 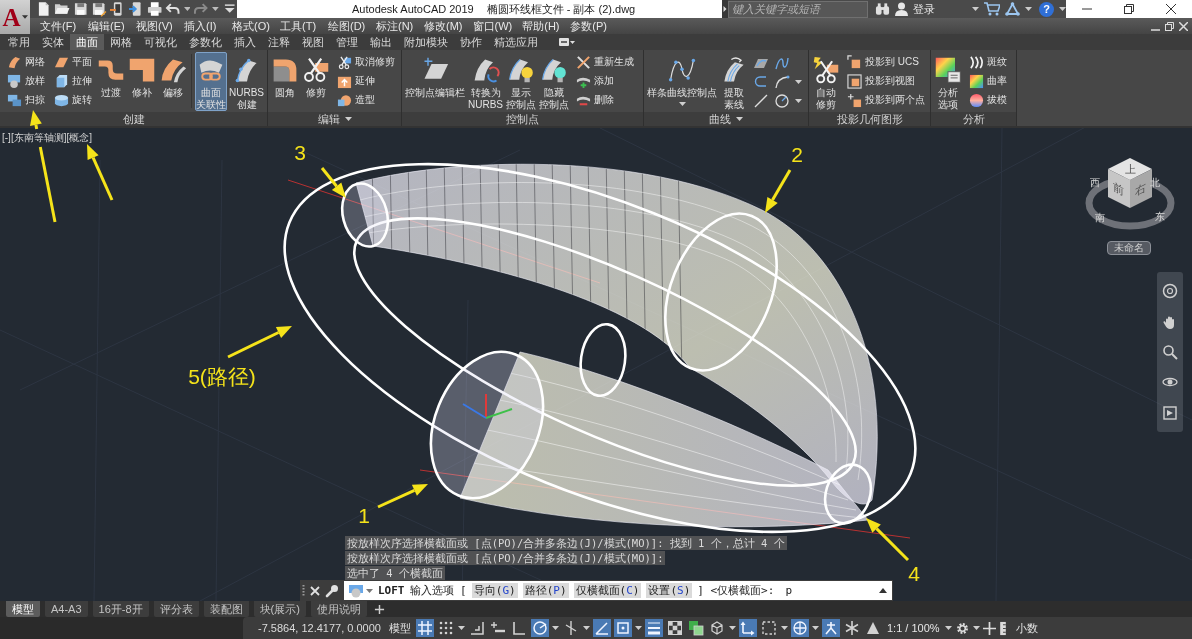 I want to click on ribbon-button: 圆角, so click(x=285, y=81).